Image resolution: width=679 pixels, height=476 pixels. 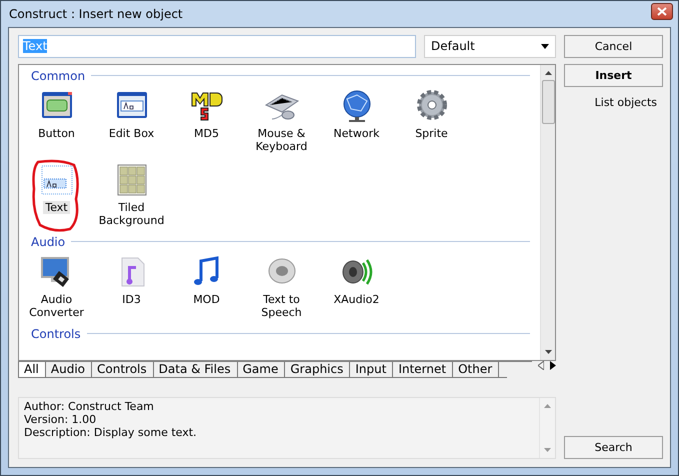 What do you see at coordinates (194, 370) in the screenshot?
I see `category-tab: Data & Files` at bounding box center [194, 370].